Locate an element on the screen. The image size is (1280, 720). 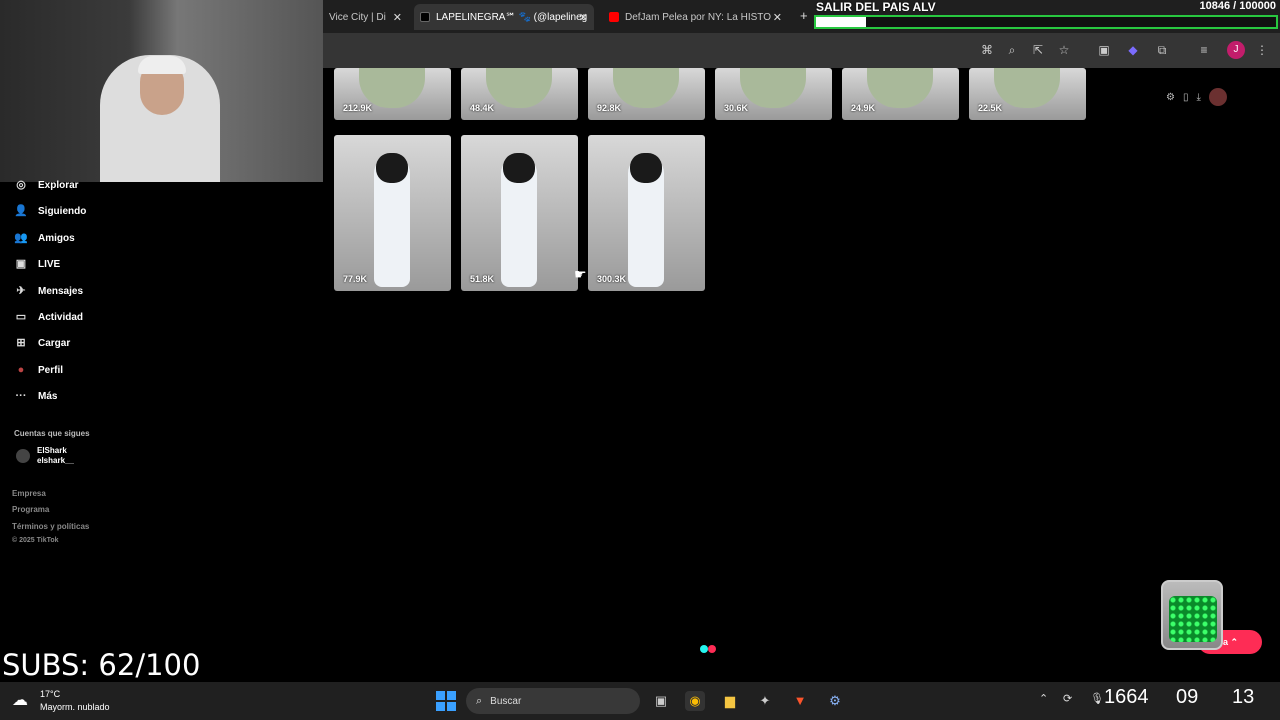
mic-icon: 🎙 is located at coordinates (1097, 698).